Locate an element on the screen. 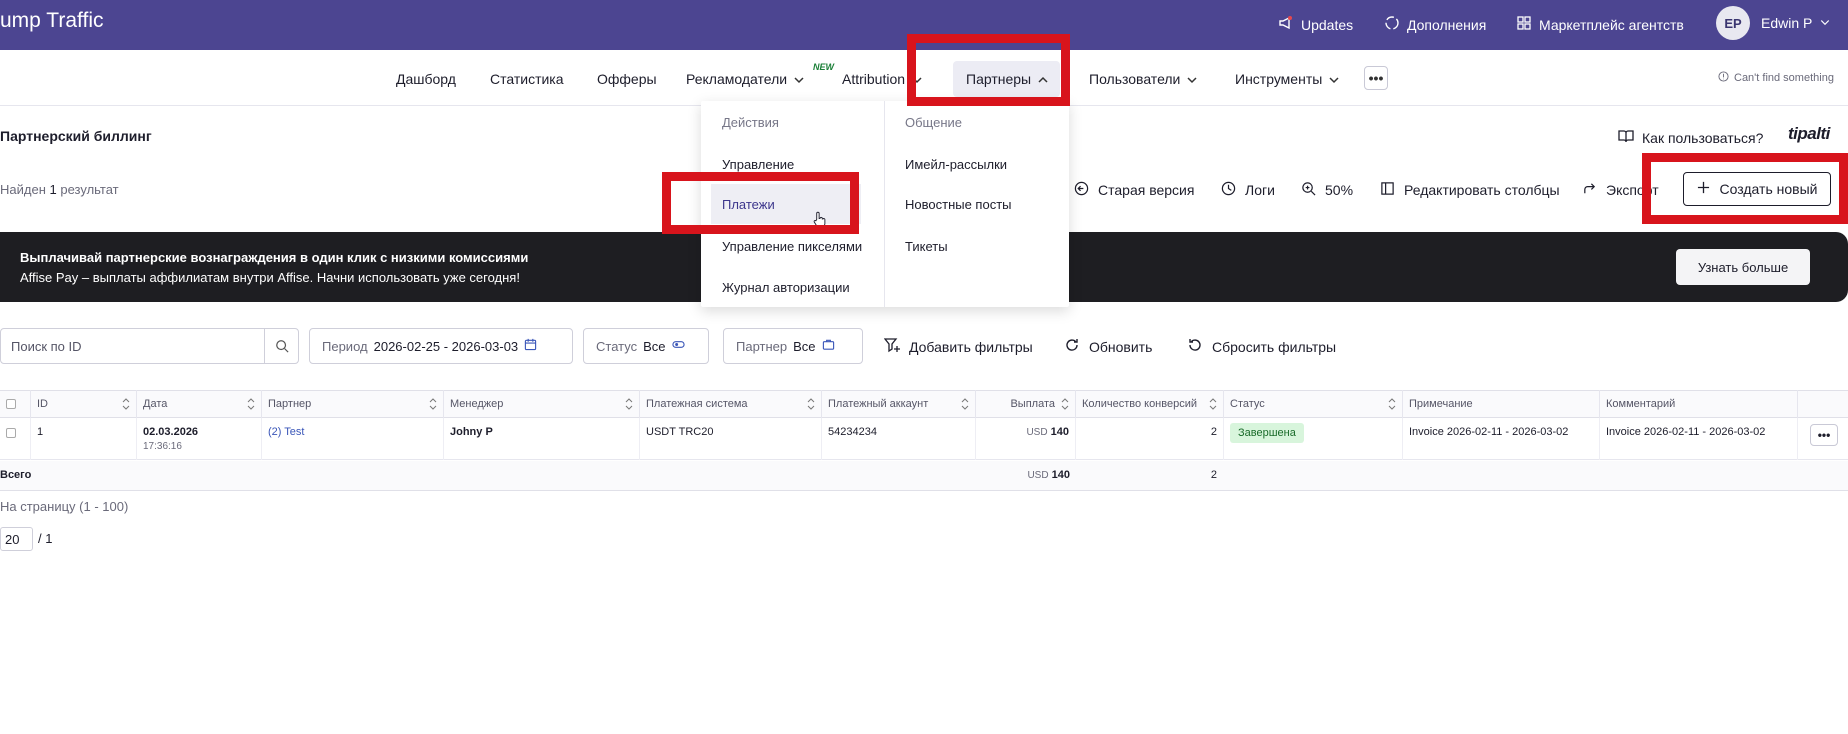 The image size is (1848, 734). add-filters-label: Добавить фильтры is located at coordinates (971, 346).